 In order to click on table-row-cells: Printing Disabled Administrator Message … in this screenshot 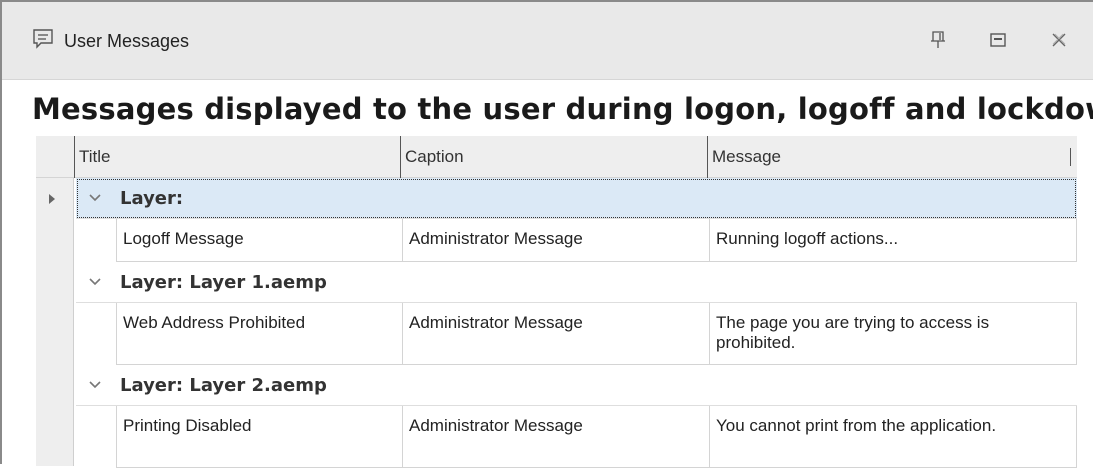, I will do `click(596, 437)`.